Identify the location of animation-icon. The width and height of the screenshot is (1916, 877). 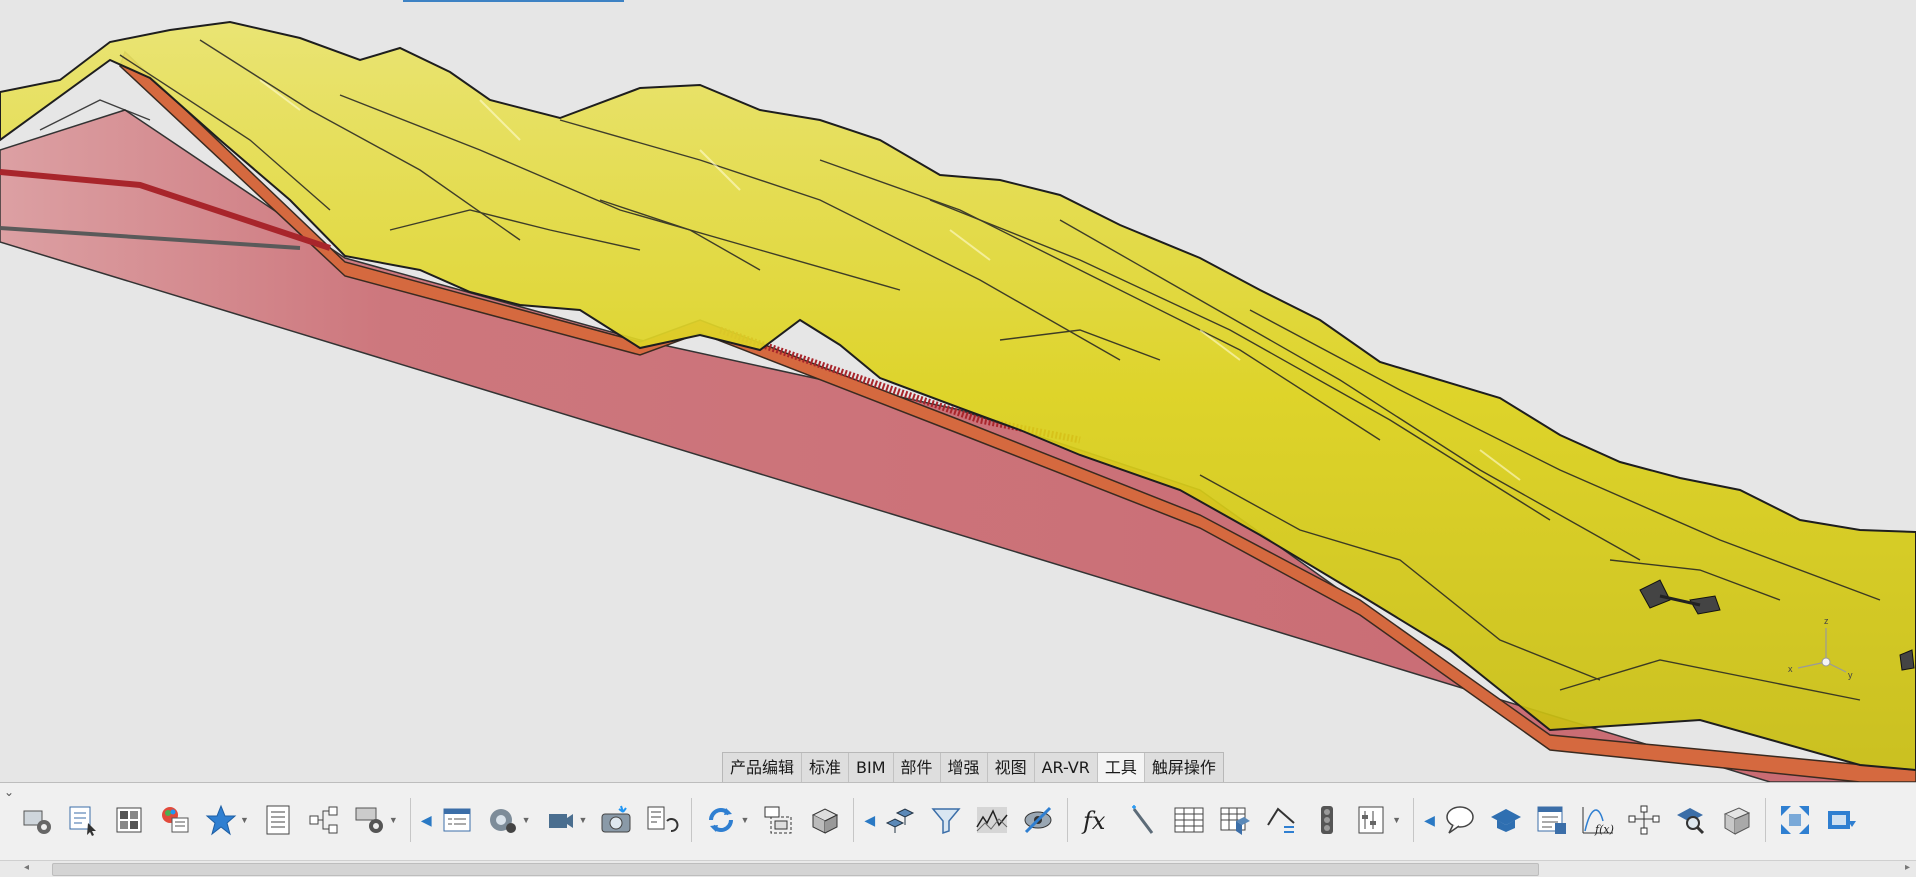
(662, 820).